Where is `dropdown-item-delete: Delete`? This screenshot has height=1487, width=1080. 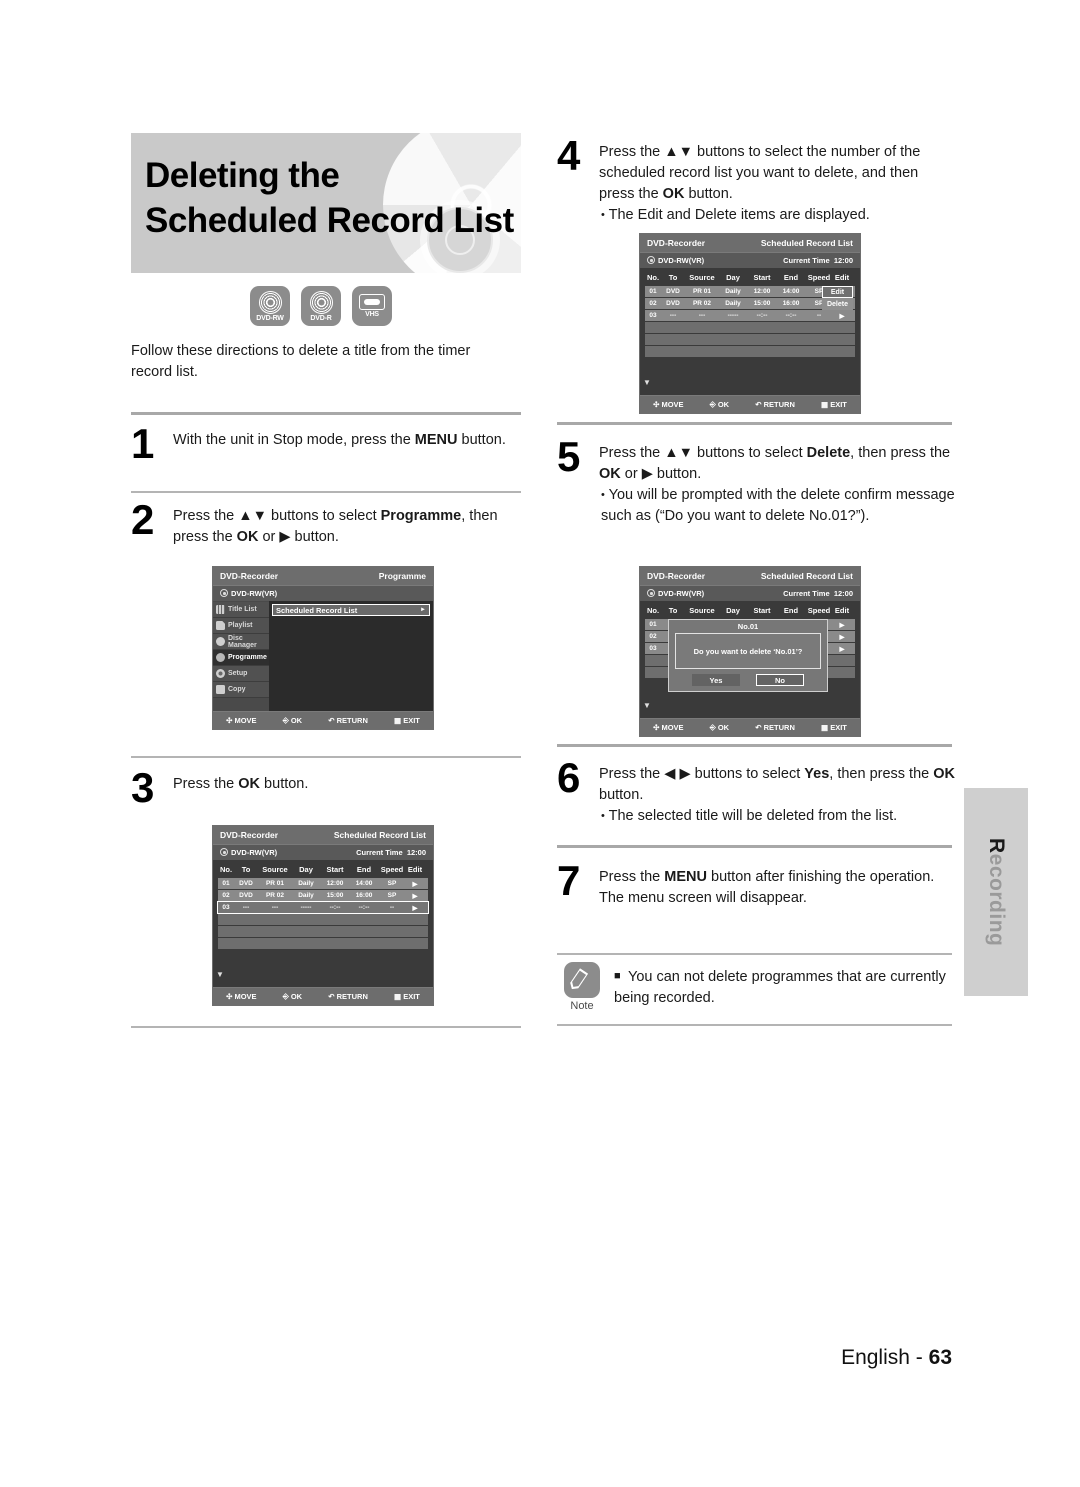 dropdown-item-delete: Delete is located at coordinates (837, 304).